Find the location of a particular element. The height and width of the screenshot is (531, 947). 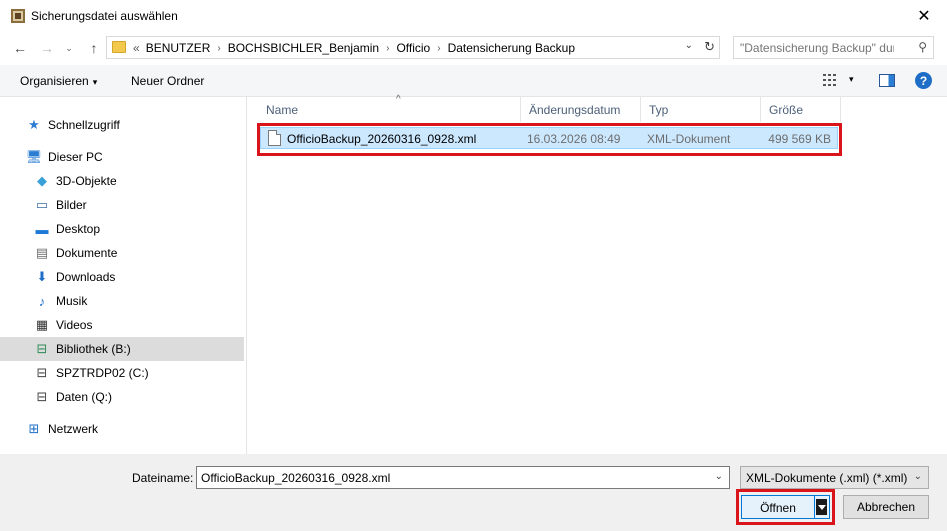

sidebar-item-3d-objects: ◆ 3D-Objekte is located at coordinates (75, 181).